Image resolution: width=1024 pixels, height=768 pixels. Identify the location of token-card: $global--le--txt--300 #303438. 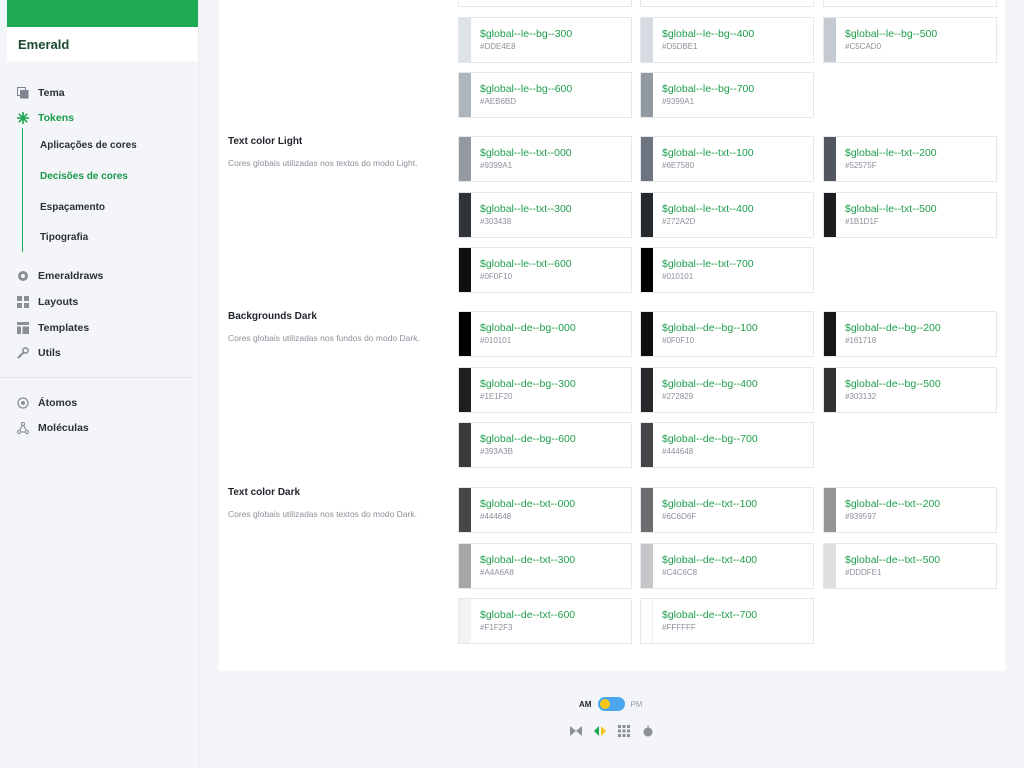
(545, 214).